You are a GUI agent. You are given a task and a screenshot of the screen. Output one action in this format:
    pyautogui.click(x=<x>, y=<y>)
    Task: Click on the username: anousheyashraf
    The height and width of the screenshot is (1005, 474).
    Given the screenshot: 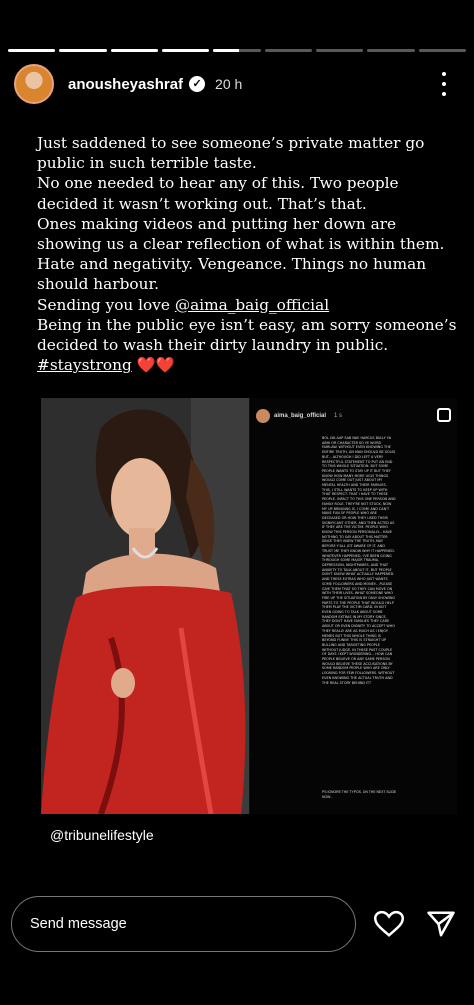 What is the action you would take?
    pyautogui.click(x=125, y=84)
    